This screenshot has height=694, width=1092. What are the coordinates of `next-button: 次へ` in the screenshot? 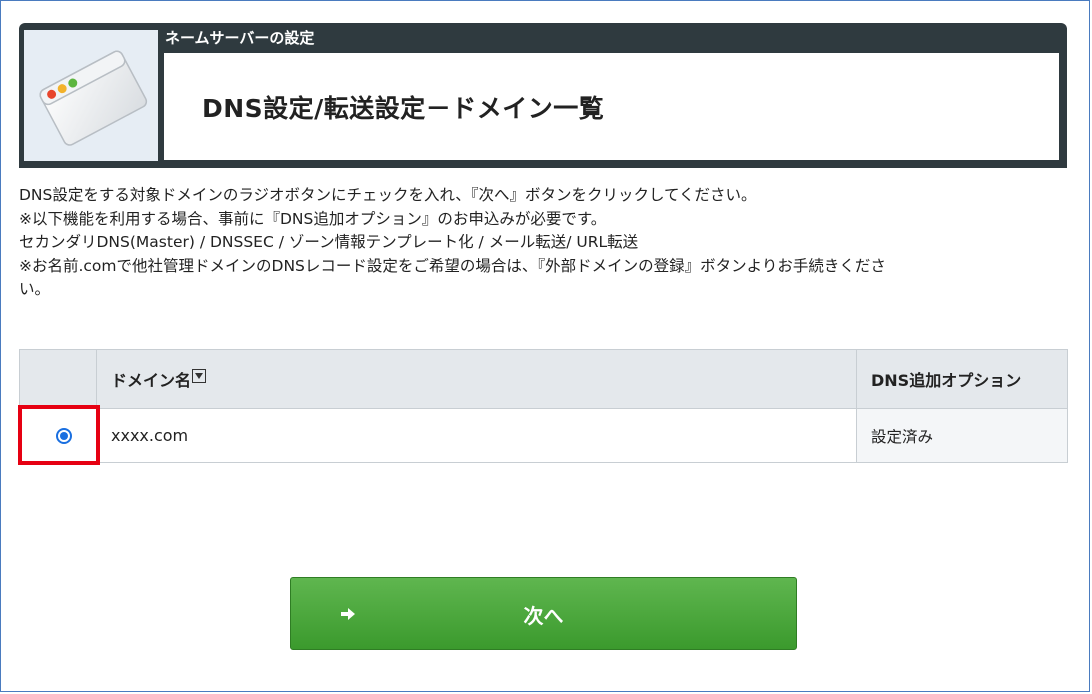 It's located at (543, 613).